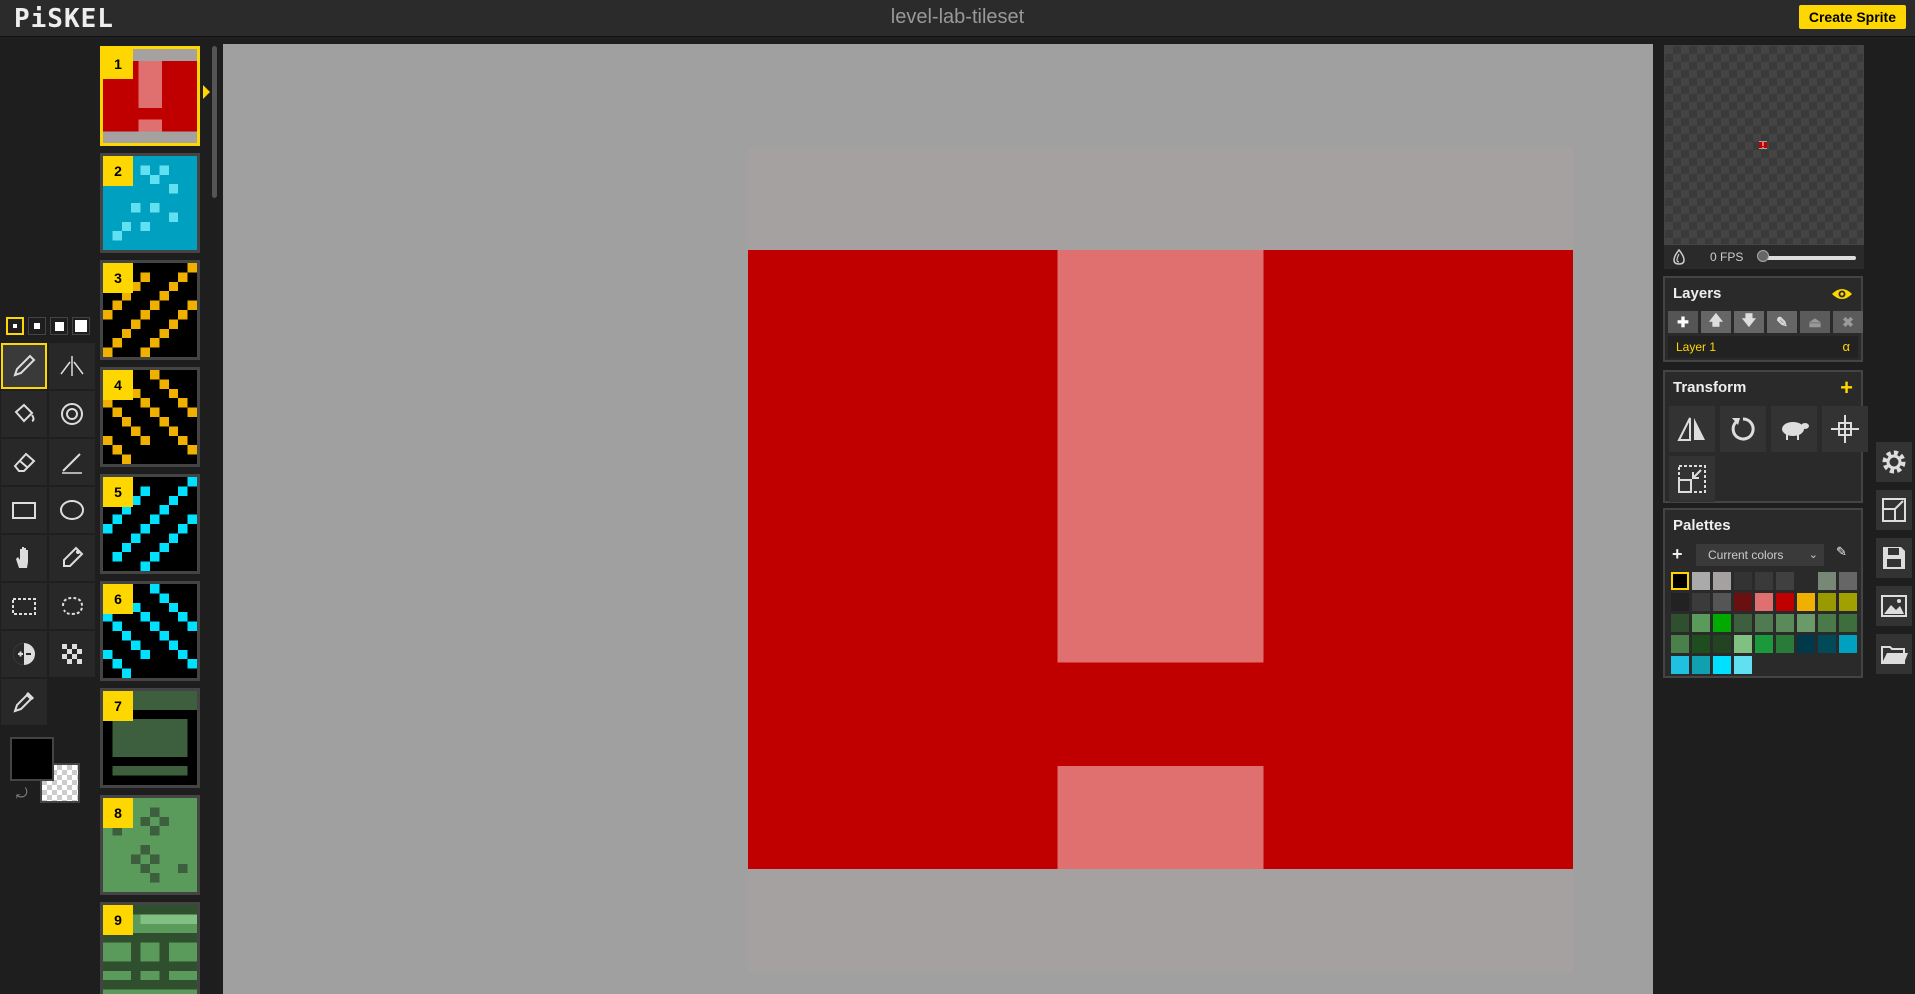  I want to click on lasso-selection-tool, so click(72, 606).